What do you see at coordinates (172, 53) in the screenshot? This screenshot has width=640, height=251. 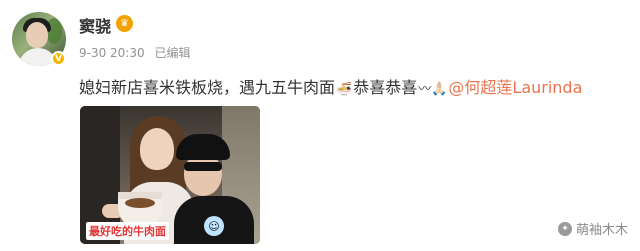 I see `edited-label: 已编辑` at bounding box center [172, 53].